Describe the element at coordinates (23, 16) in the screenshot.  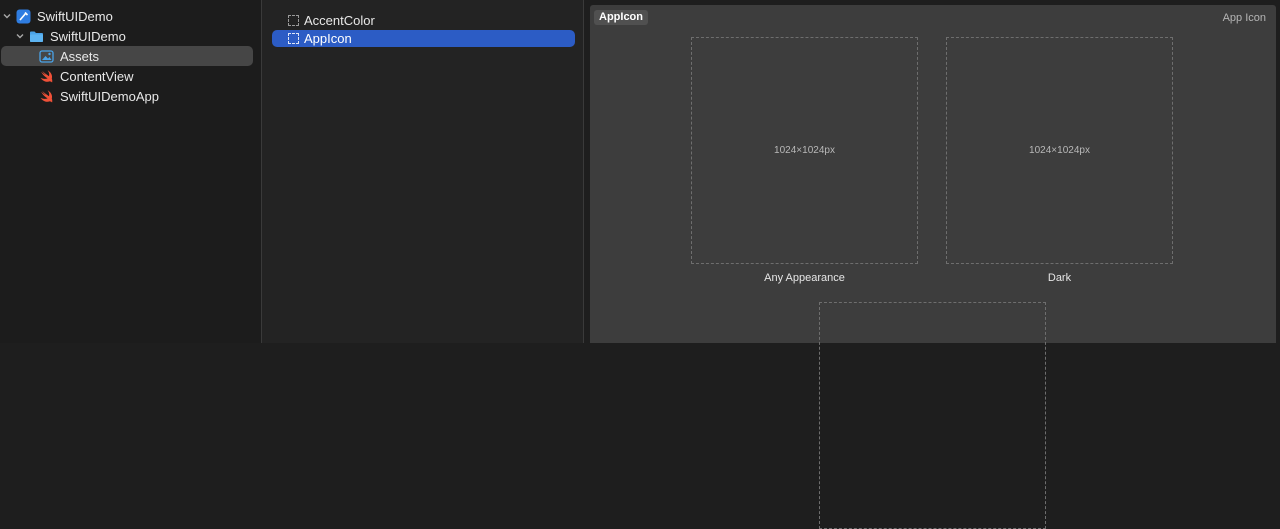
I see `xcode-project-icon` at that location.